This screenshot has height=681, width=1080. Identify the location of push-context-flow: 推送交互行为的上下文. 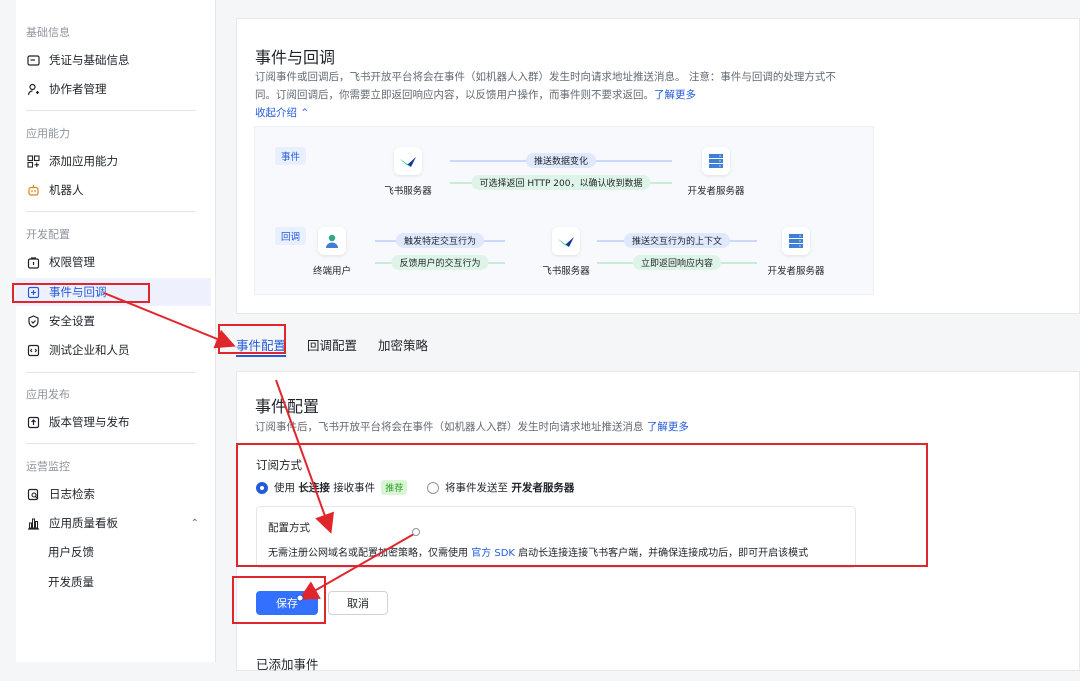
(677, 240).